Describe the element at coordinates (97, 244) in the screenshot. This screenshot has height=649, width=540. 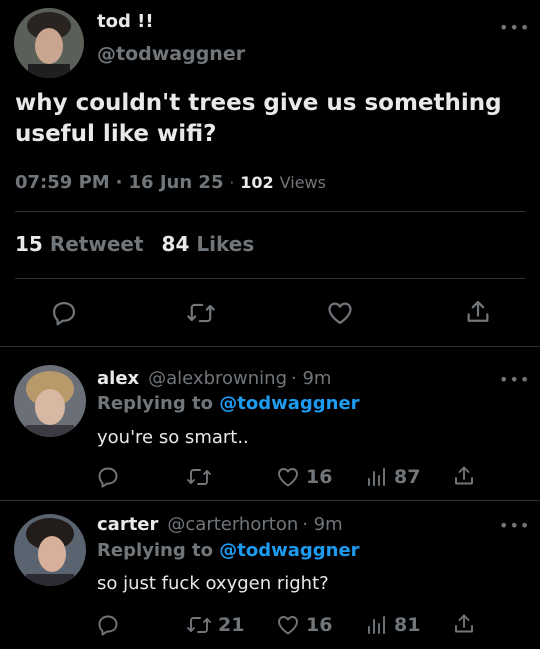
I see `retweets-label: Retweet` at that location.